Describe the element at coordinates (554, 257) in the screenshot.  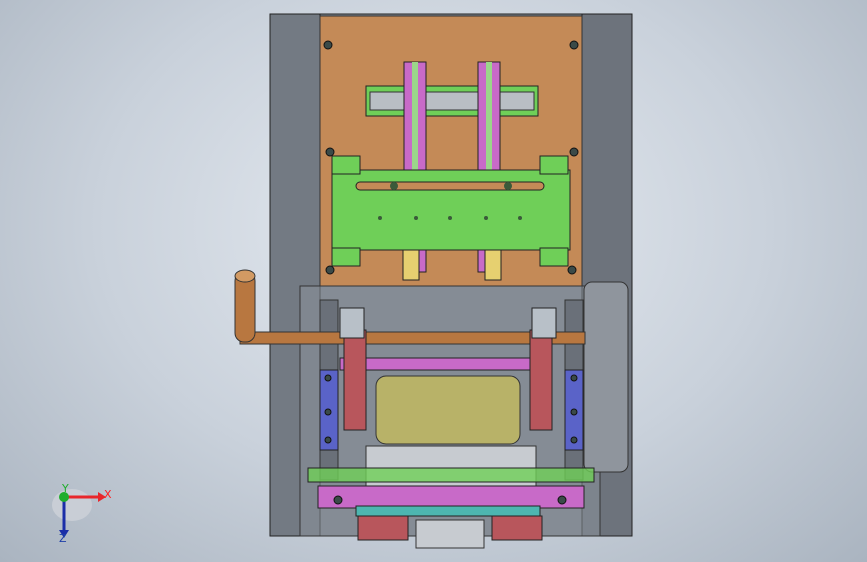
I see `carriage-tab-br` at that location.